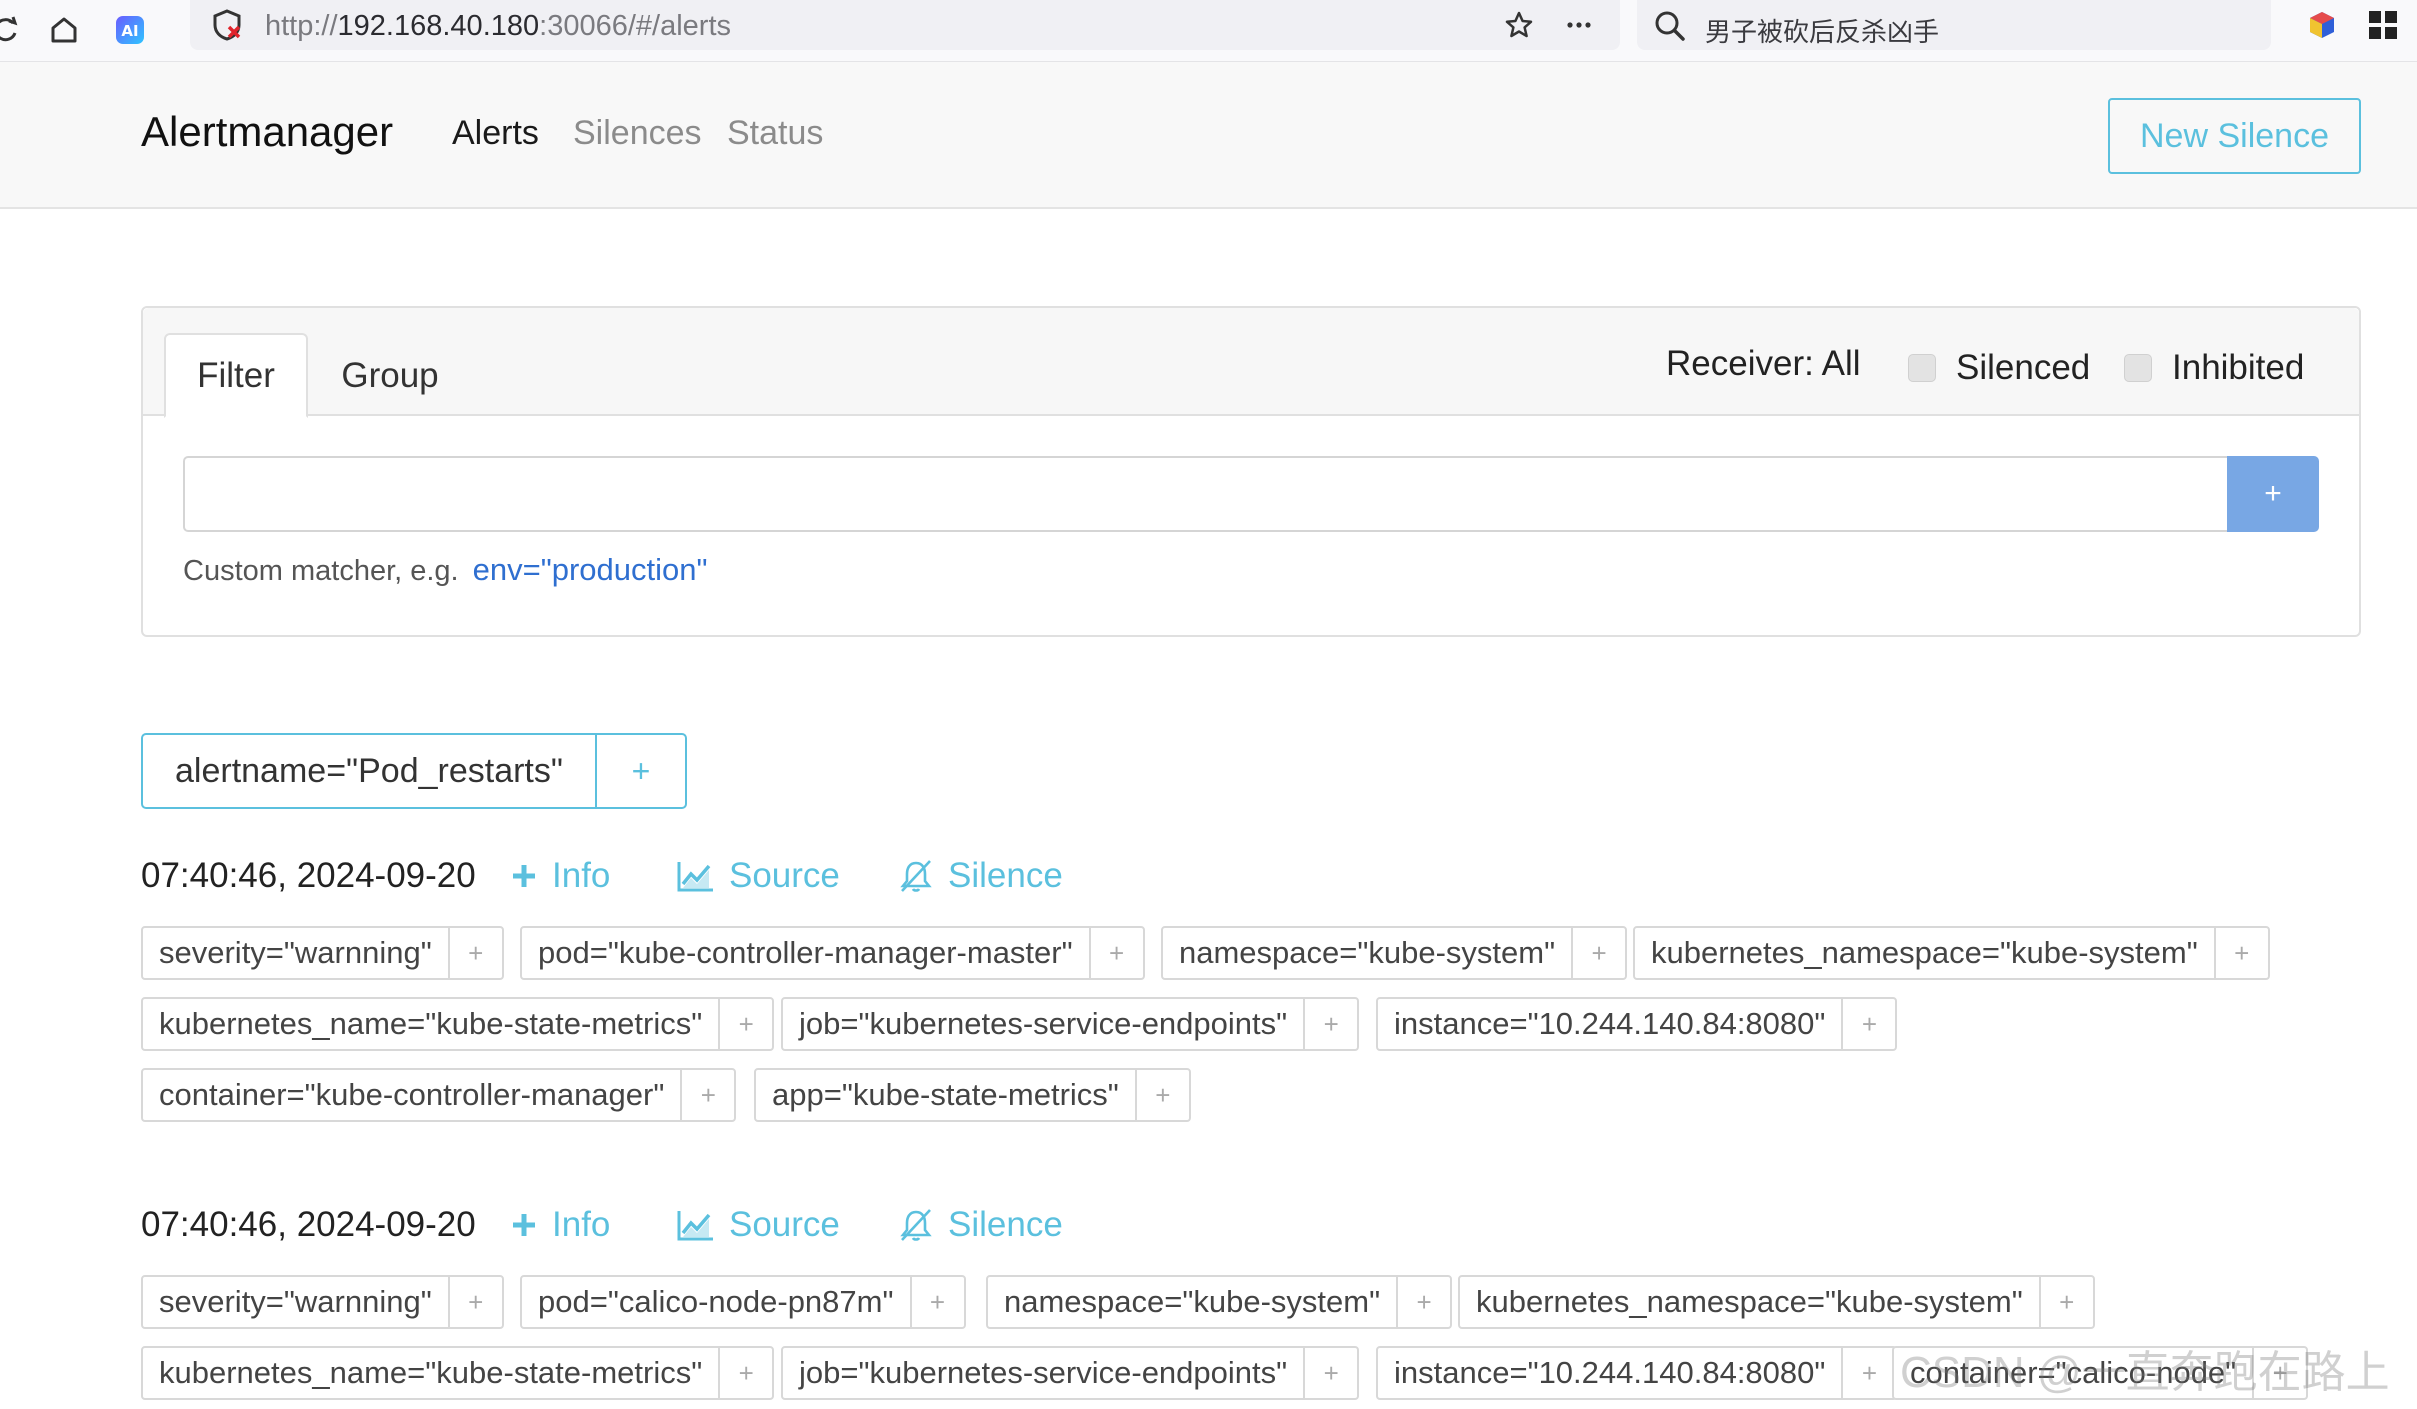 This screenshot has width=2417, height=1409. I want to click on label-chip: pod="kube-controller-manager-master" +, so click(832, 953).